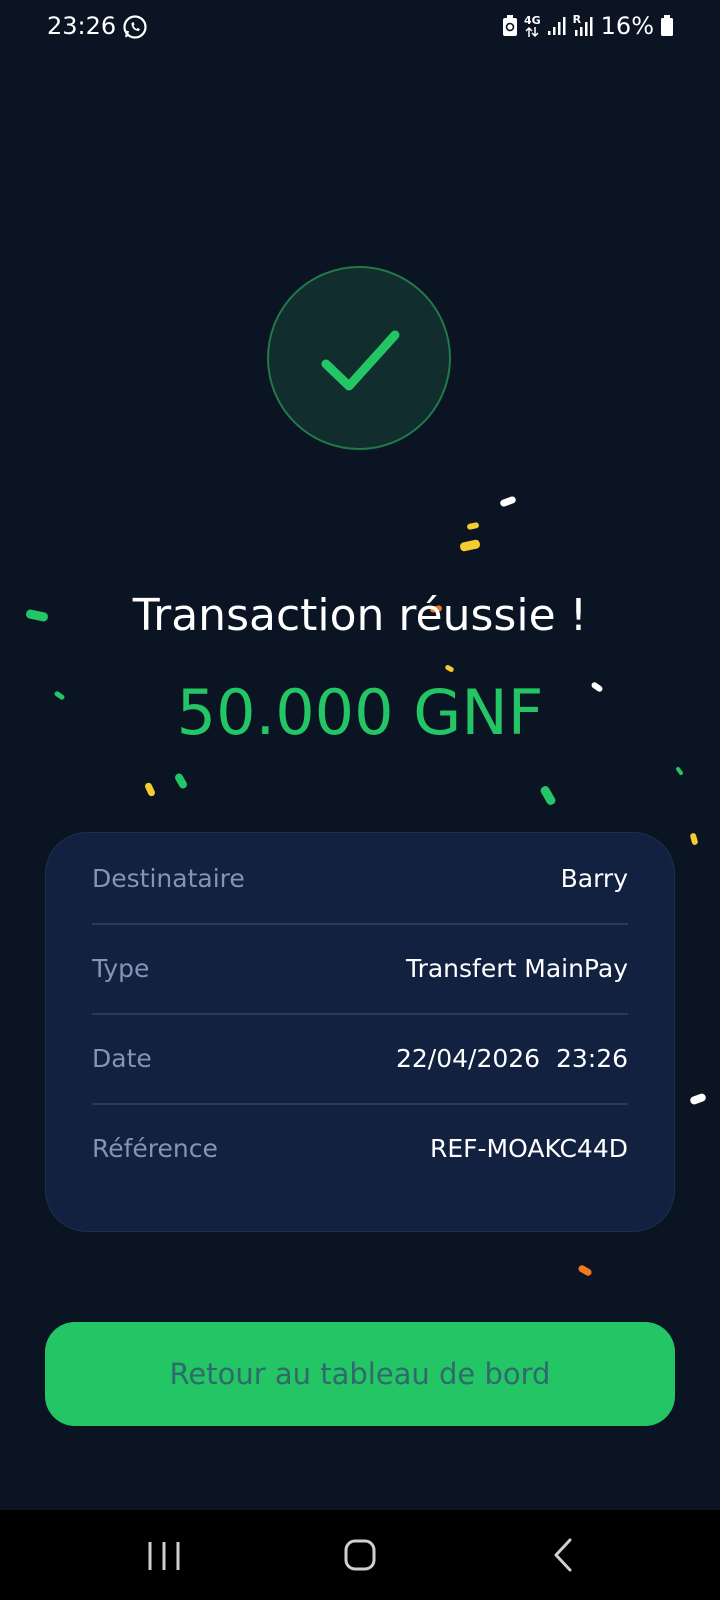 The width and height of the screenshot is (720, 1600). Describe the element at coordinates (360, 969) in the screenshot. I see `detail-row-type: Type Transfert MainPay` at that location.